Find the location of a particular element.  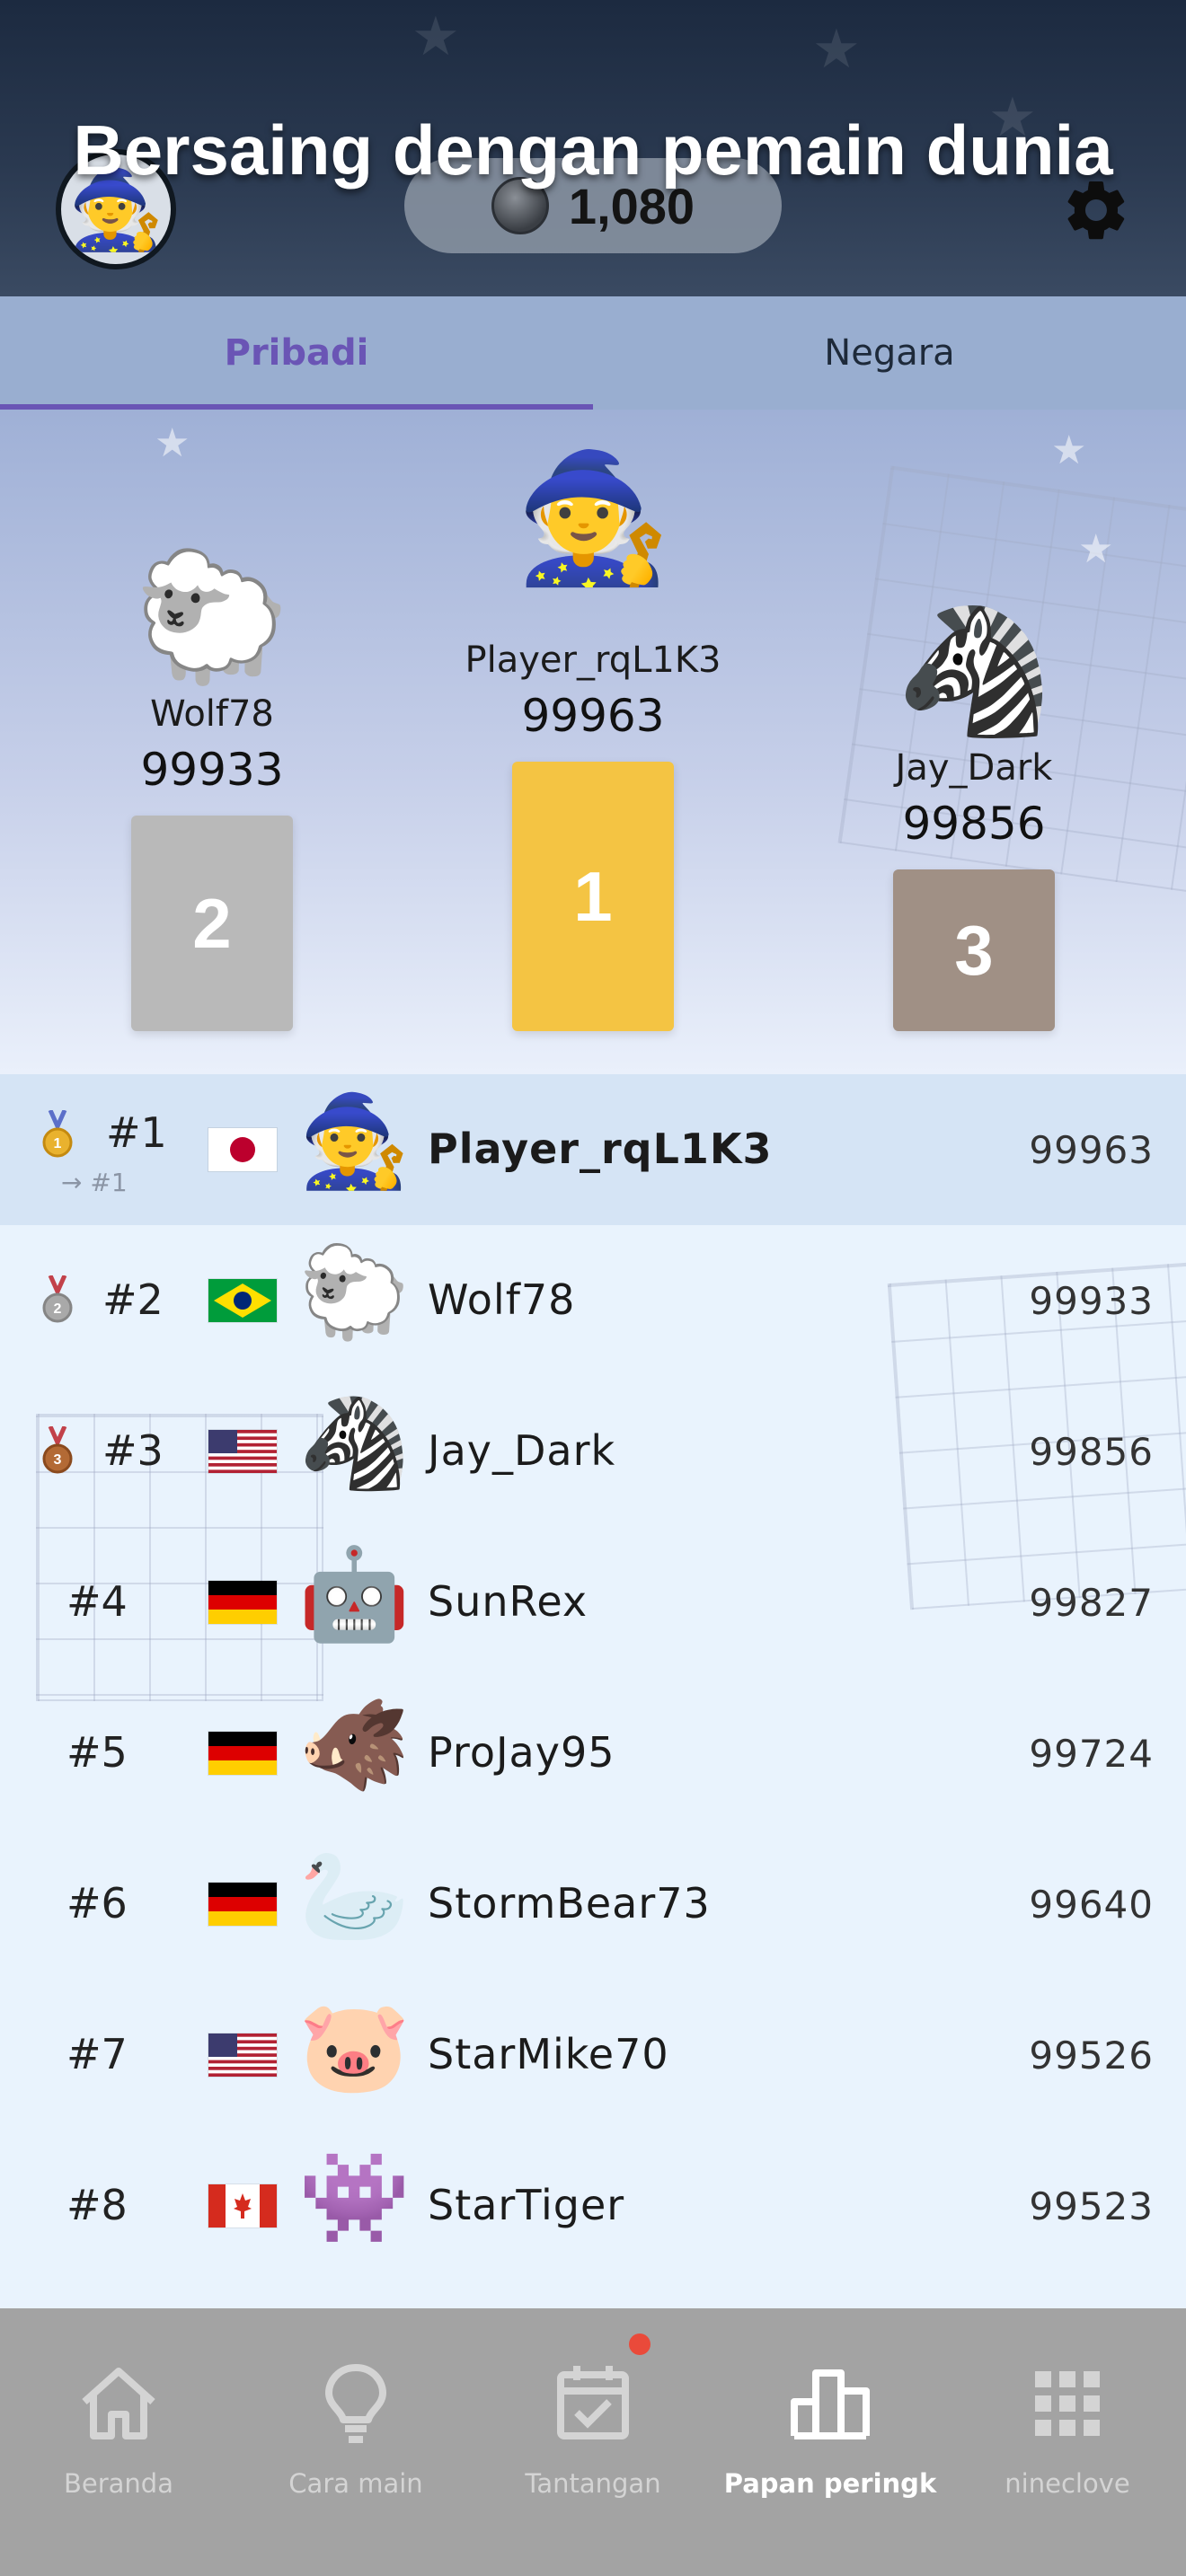

nav-label: Tantangan is located at coordinates (593, 2483).